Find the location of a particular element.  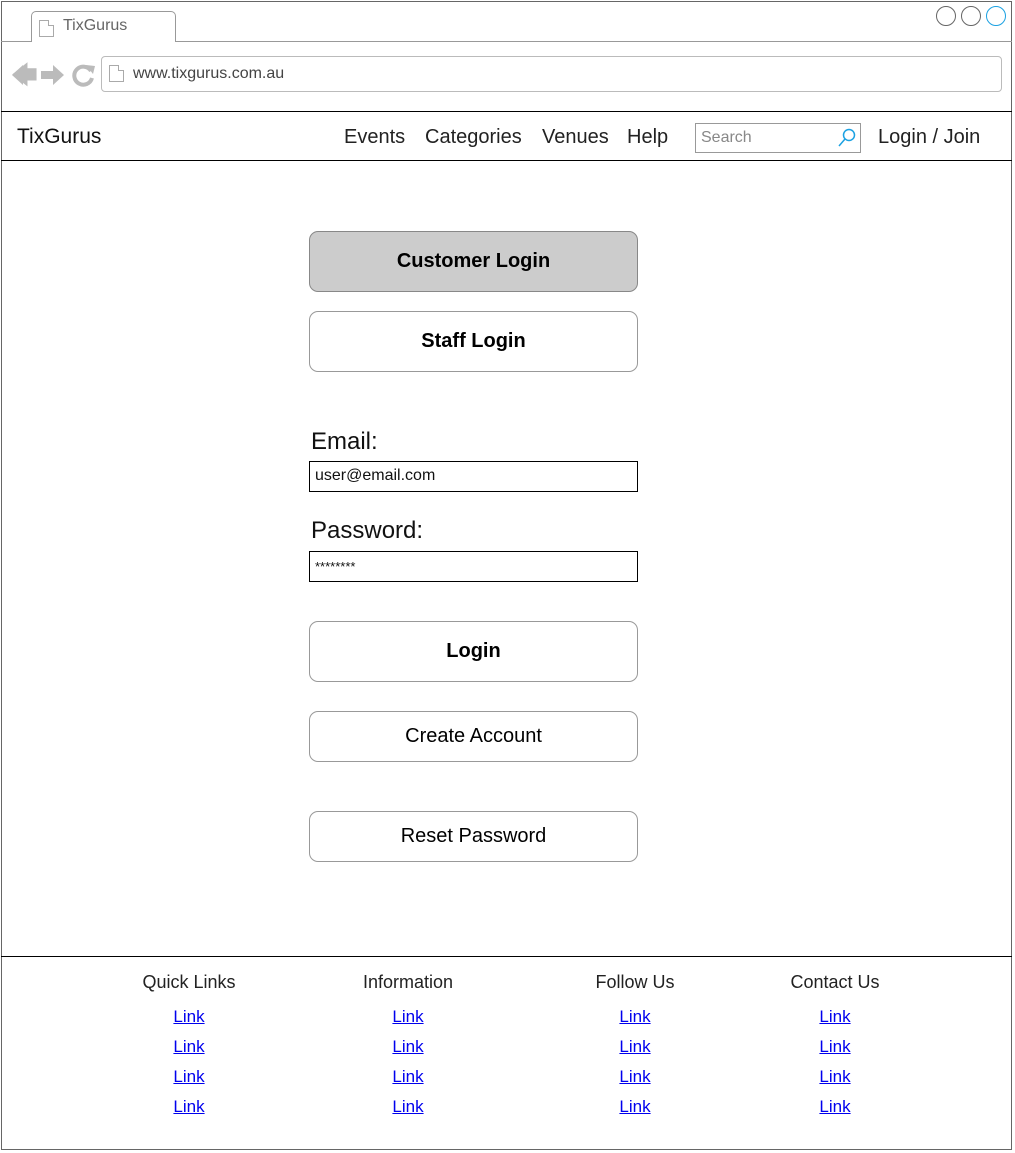

search-input: Search is located at coordinates (778, 138).